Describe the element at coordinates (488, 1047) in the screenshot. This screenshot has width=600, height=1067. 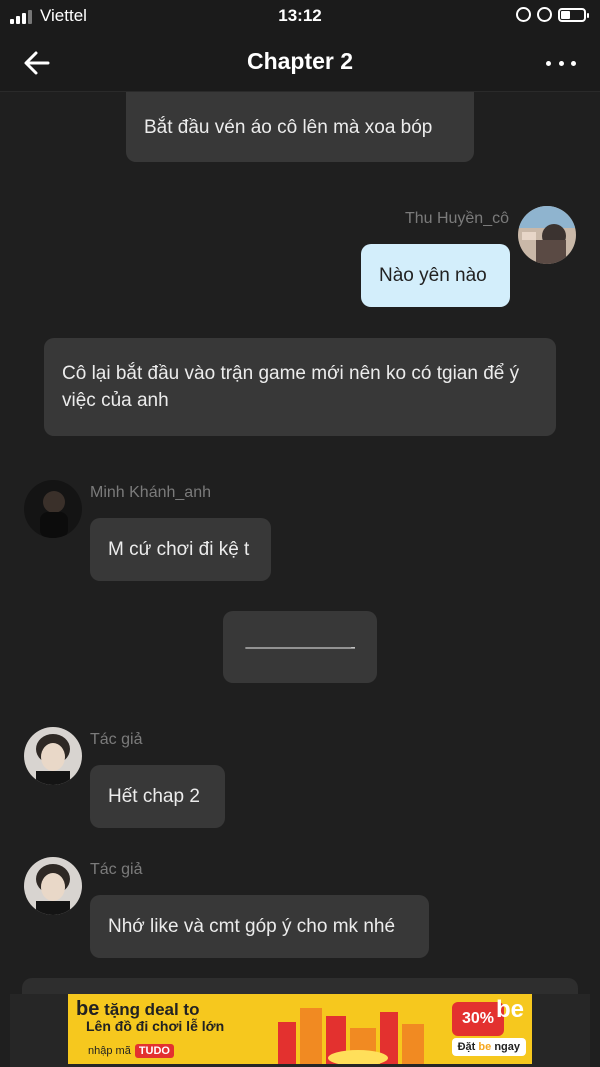
I see `ad-cta-button: Đặt be ngay` at that location.